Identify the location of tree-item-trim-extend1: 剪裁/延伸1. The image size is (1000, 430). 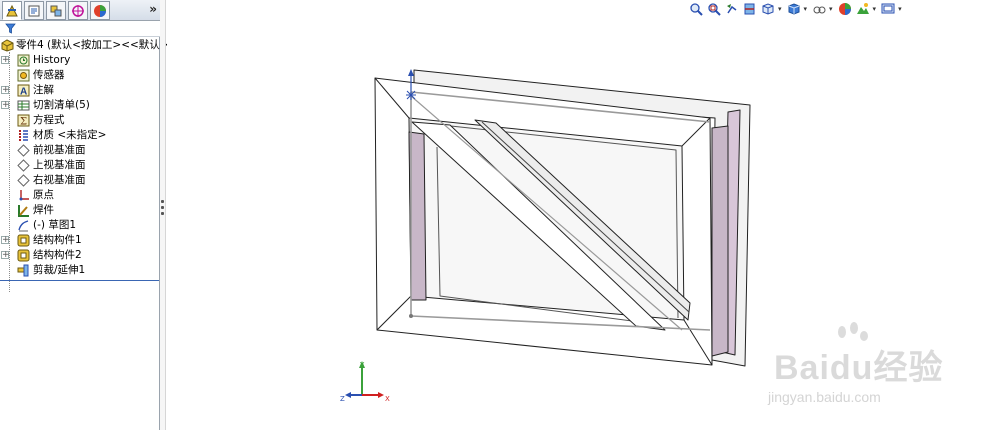
(79, 270).